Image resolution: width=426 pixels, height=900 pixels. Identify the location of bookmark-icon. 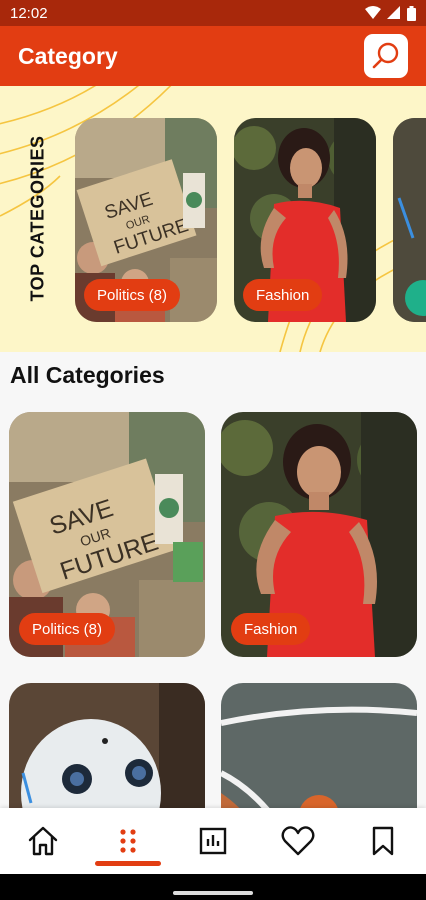
(383, 841).